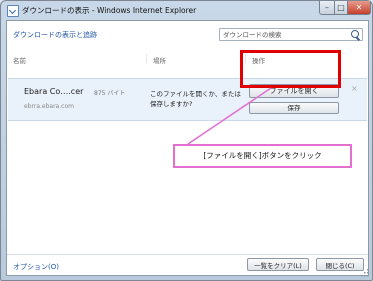 The image size is (373, 281). Describe the element at coordinates (285, 34) in the screenshot. I see `search-input` at that location.